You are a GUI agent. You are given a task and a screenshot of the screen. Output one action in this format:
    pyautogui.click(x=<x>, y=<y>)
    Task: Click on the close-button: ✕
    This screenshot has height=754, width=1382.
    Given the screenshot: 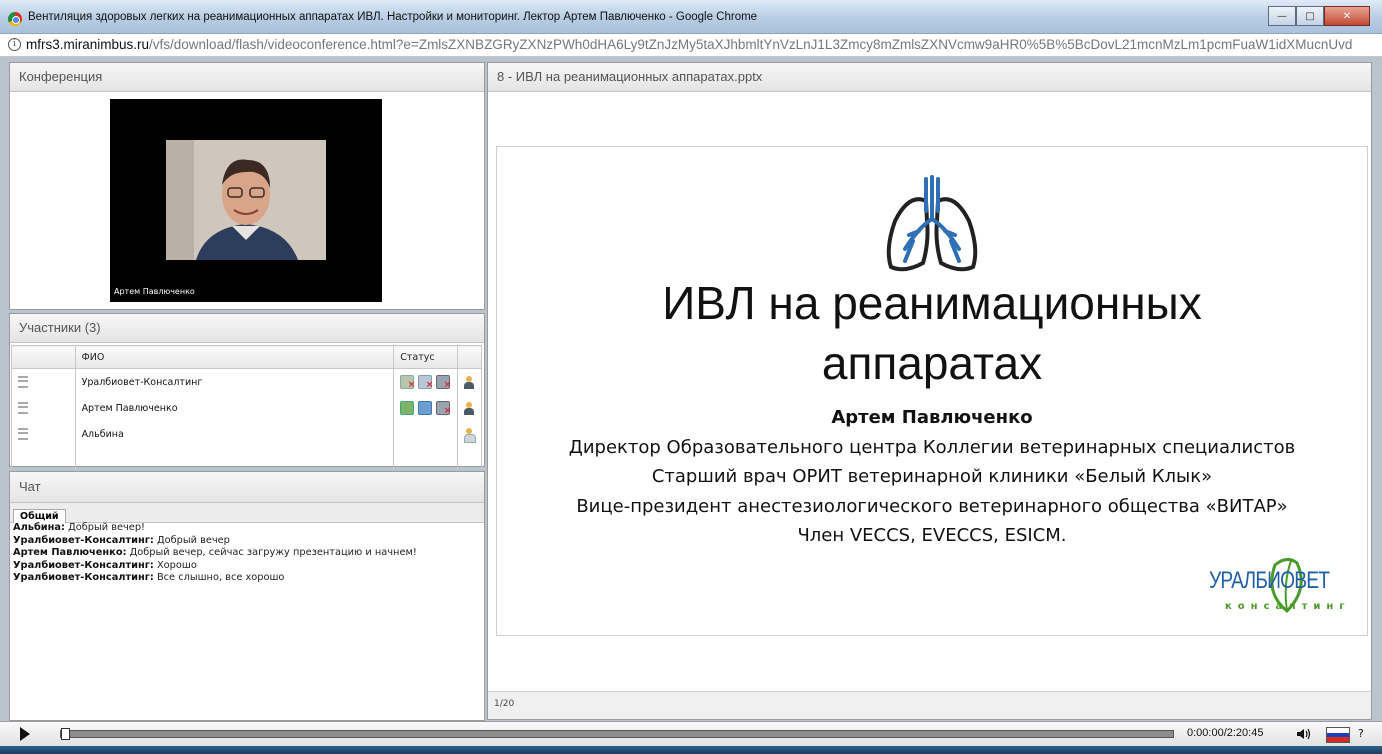 What is the action you would take?
    pyautogui.click(x=1347, y=16)
    